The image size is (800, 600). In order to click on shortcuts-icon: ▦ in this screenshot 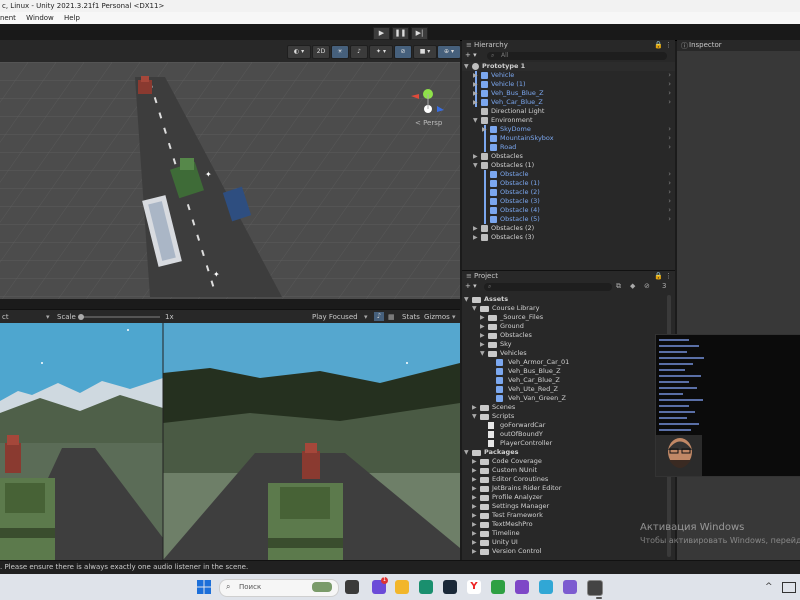, I will do `click(391, 317)`.